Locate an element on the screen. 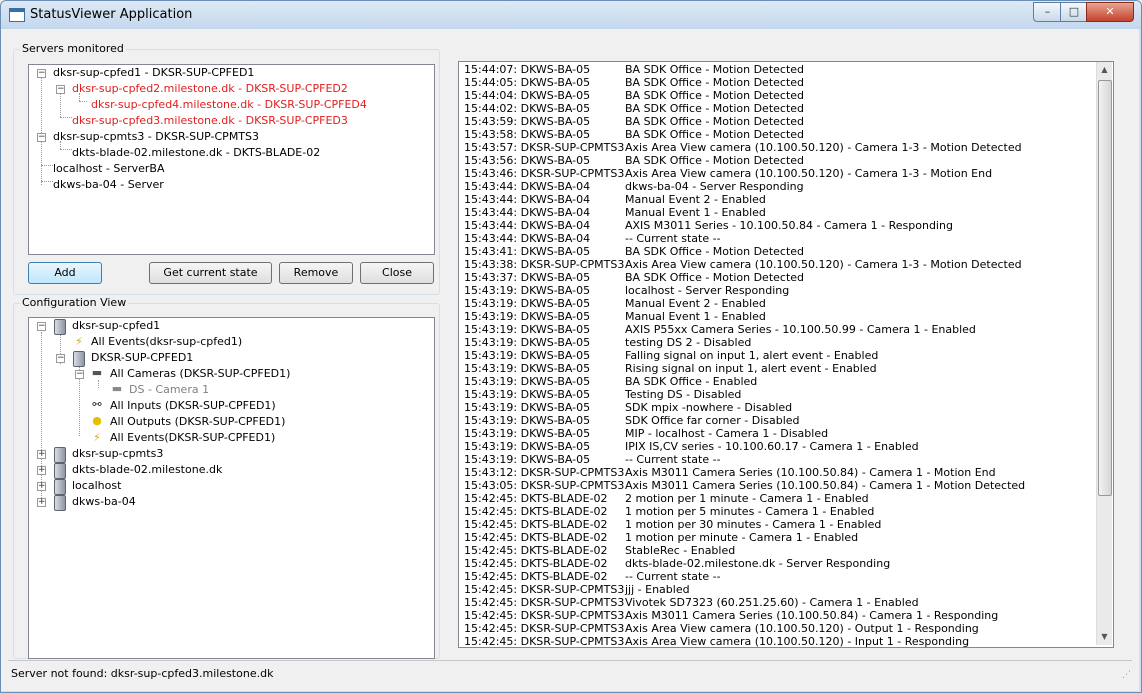 The width and height of the screenshot is (1142, 693). log-message: jjj - Enabled is located at coordinates (657, 589).